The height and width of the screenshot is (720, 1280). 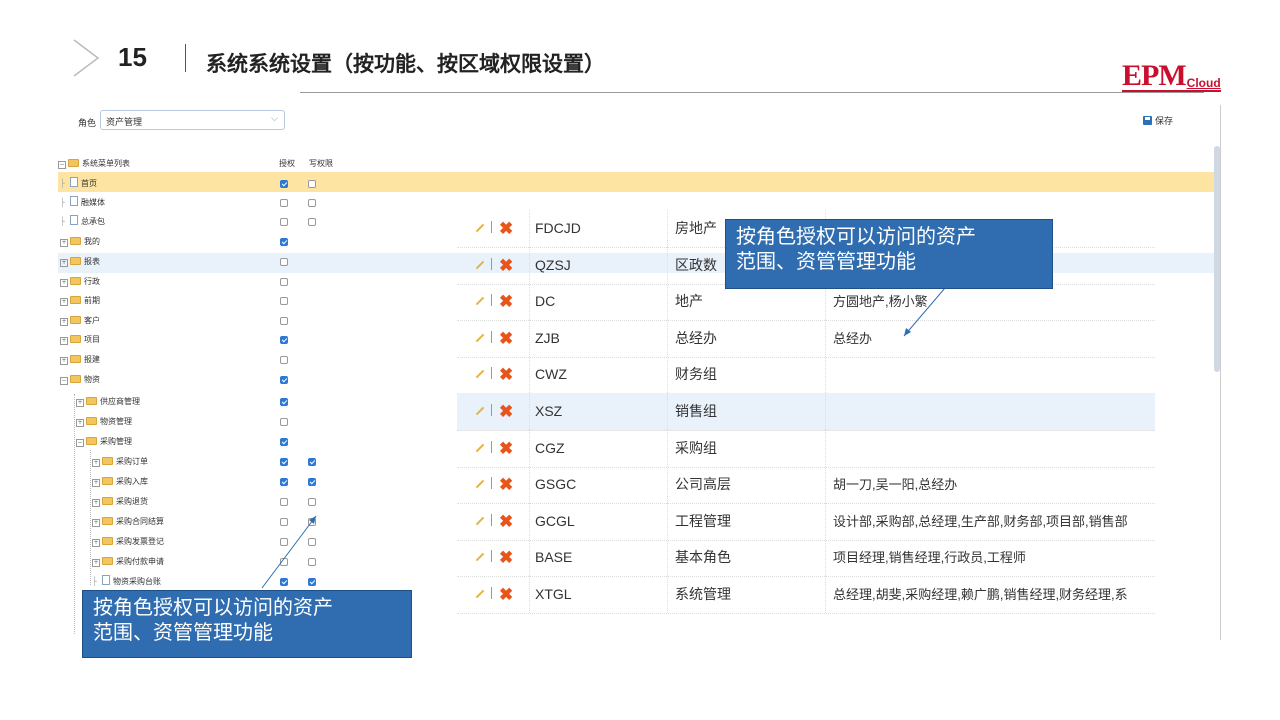 What do you see at coordinates (258, 203) in the screenshot?
I see `tree-item: ├ 融媒体` at bounding box center [258, 203].